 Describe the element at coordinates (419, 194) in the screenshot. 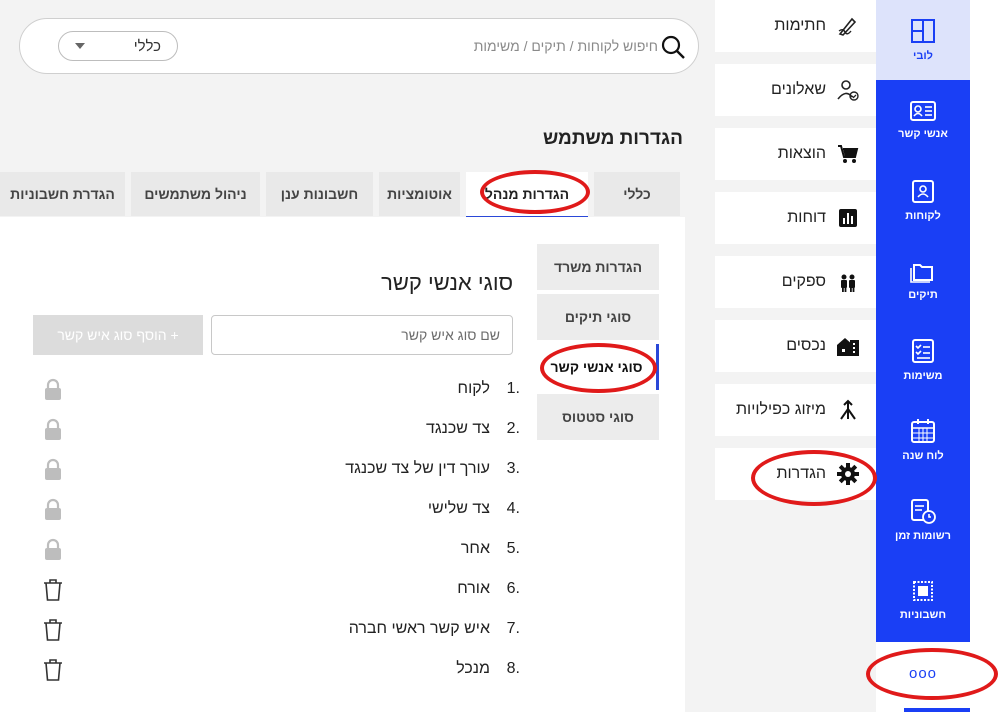

I see `tab-automations: אוטומציות` at that location.